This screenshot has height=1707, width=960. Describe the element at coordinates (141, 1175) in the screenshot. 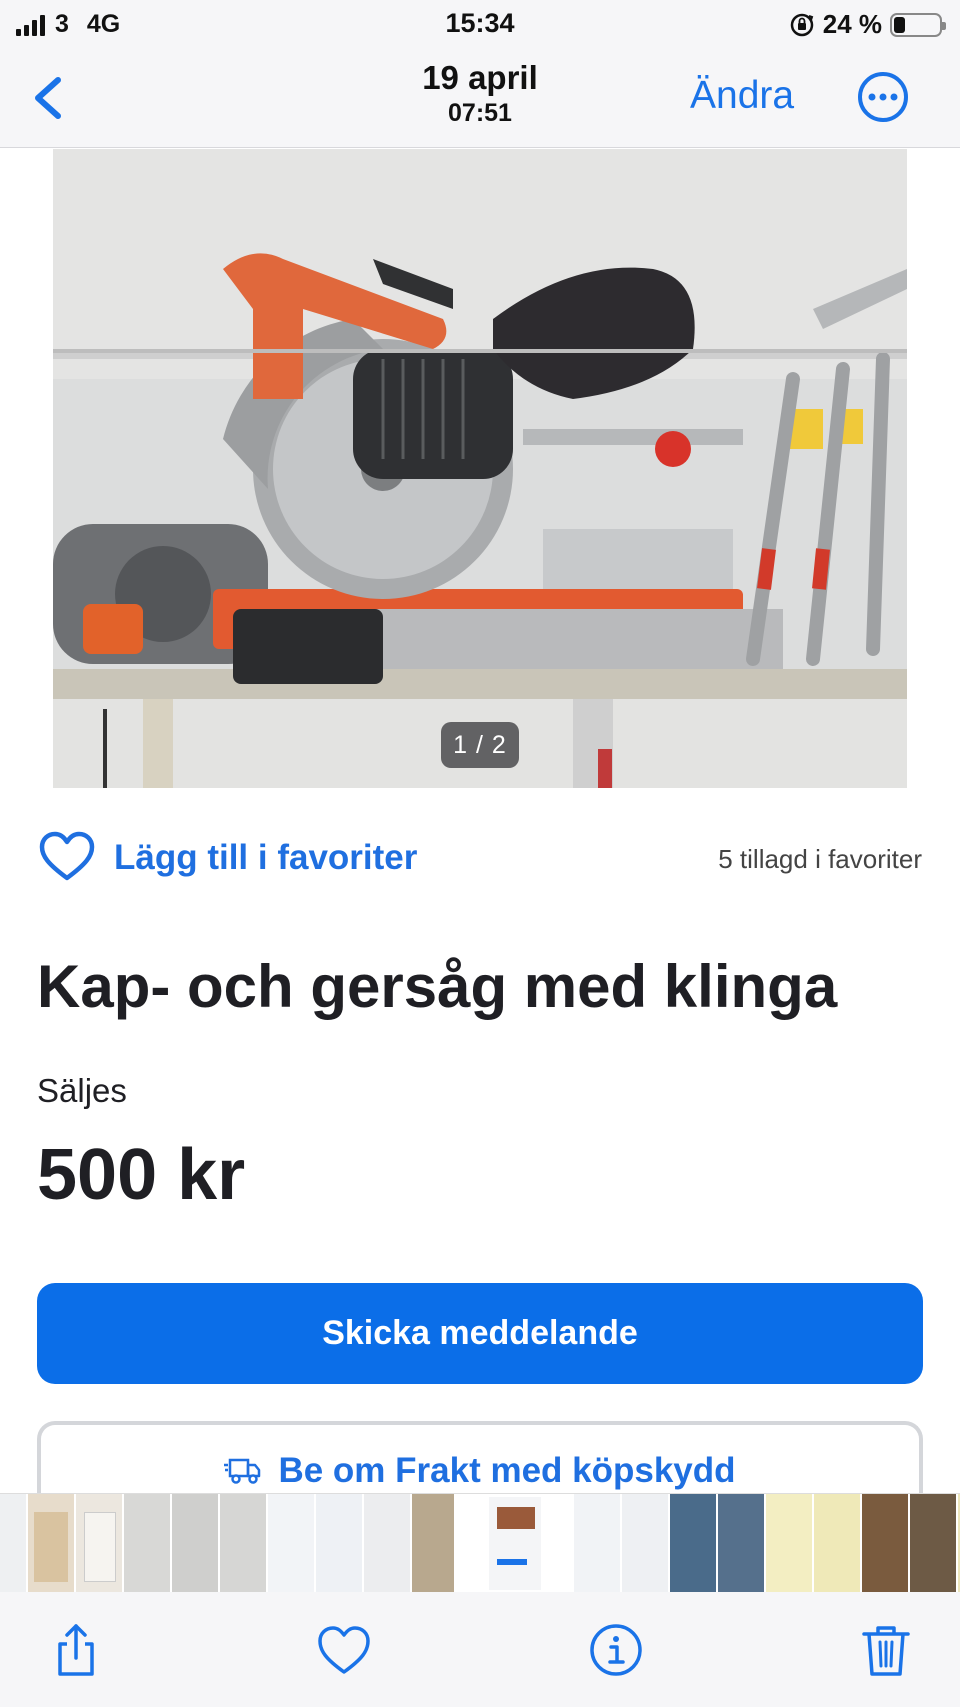

I see `listing-price: 500 kr` at that location.